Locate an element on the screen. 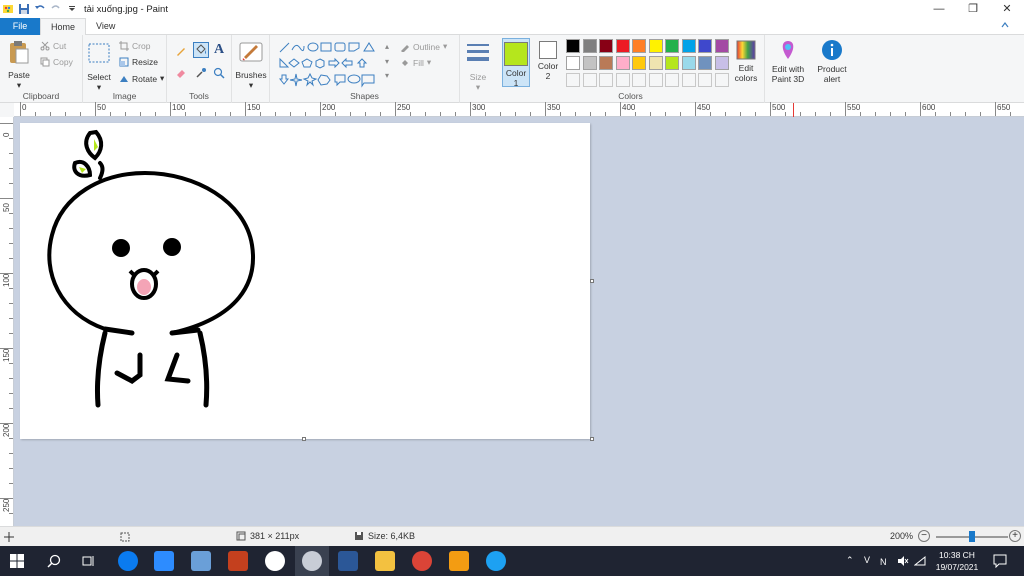  magnifier-icon is located at coordinates (219, 73).